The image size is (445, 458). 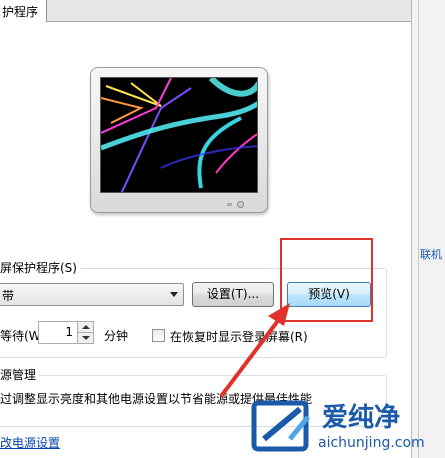 I want to click on monitor-preview, so click(x=179, y=140).